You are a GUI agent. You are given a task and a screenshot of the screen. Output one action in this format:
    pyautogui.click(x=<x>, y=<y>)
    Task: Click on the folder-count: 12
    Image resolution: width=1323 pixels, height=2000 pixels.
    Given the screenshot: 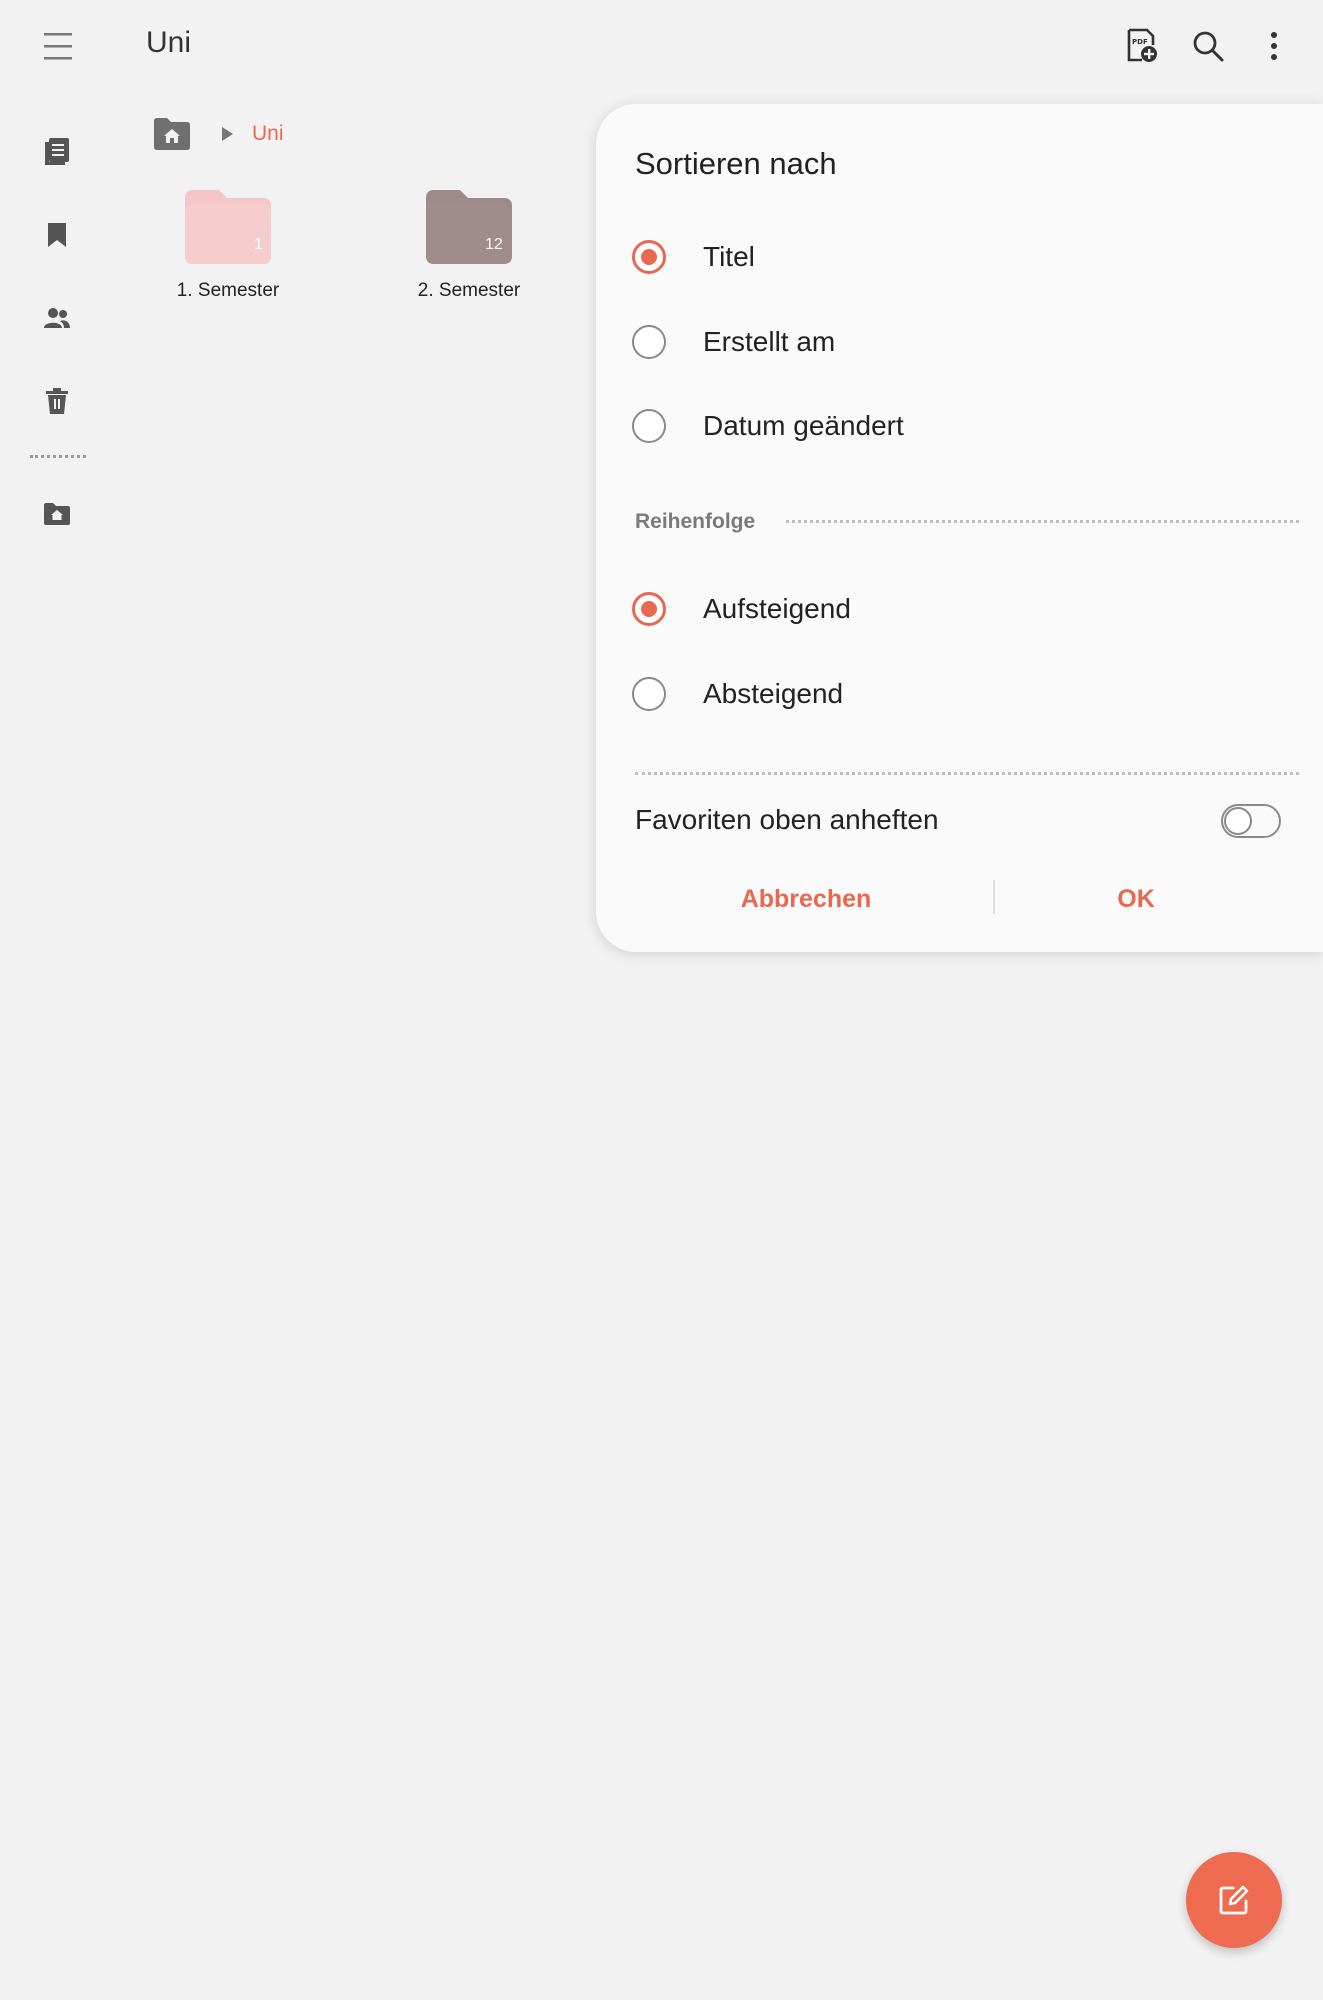 What is the action you would take?
    pyautogui.click(x=494, y=244)
    